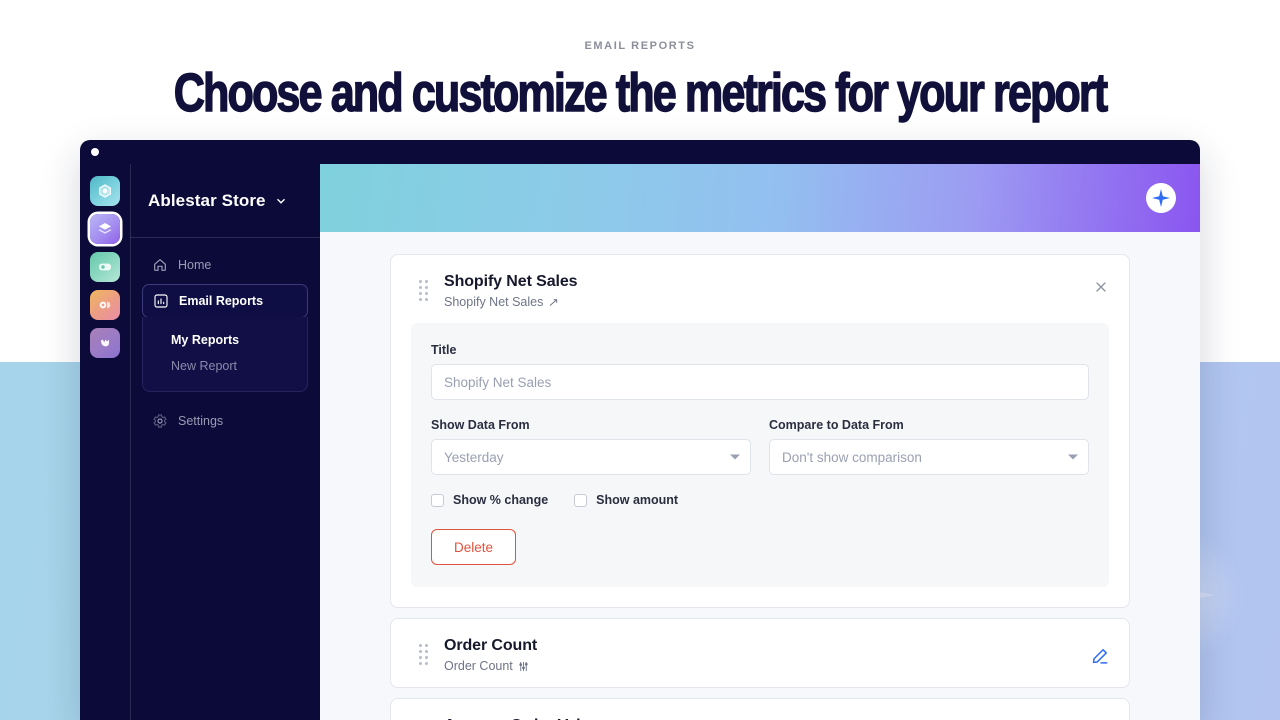  What do you see at coordinates (160, 421) in the screenshot?
I see `gear-icon` at bounding box center [160, 421].